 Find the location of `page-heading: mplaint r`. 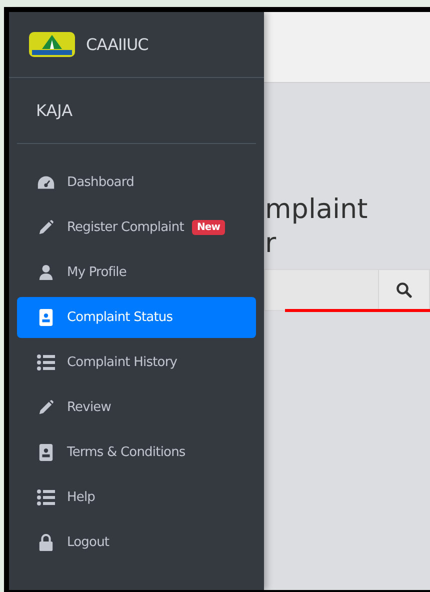

page-heading: mplaint r is located at coordinates (317, 227).